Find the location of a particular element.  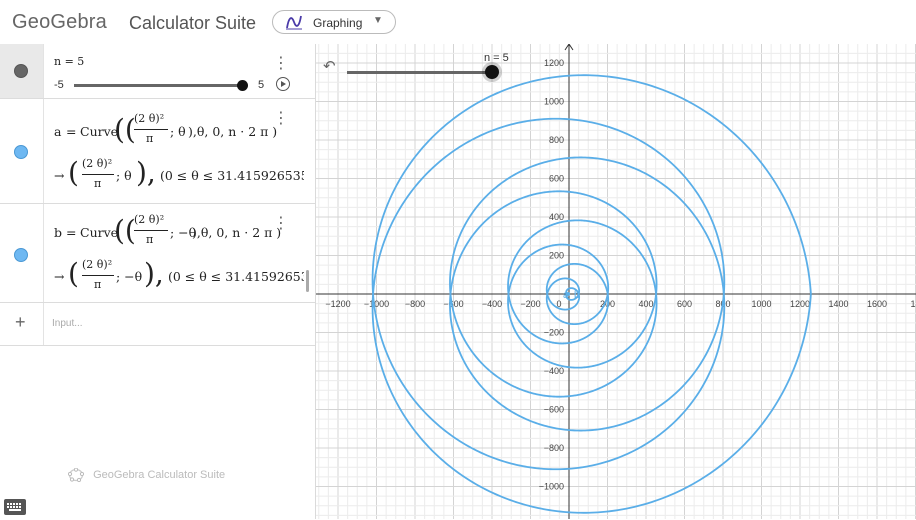

scrollbar-thumb is located at coordinates (307, 281).